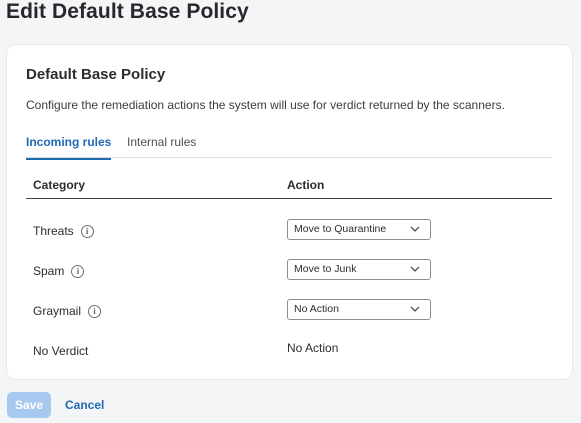  Describe the element at coordinates (127, 11) in the screenshot. I see `page-title: Edit Default Base Policy` at that location.